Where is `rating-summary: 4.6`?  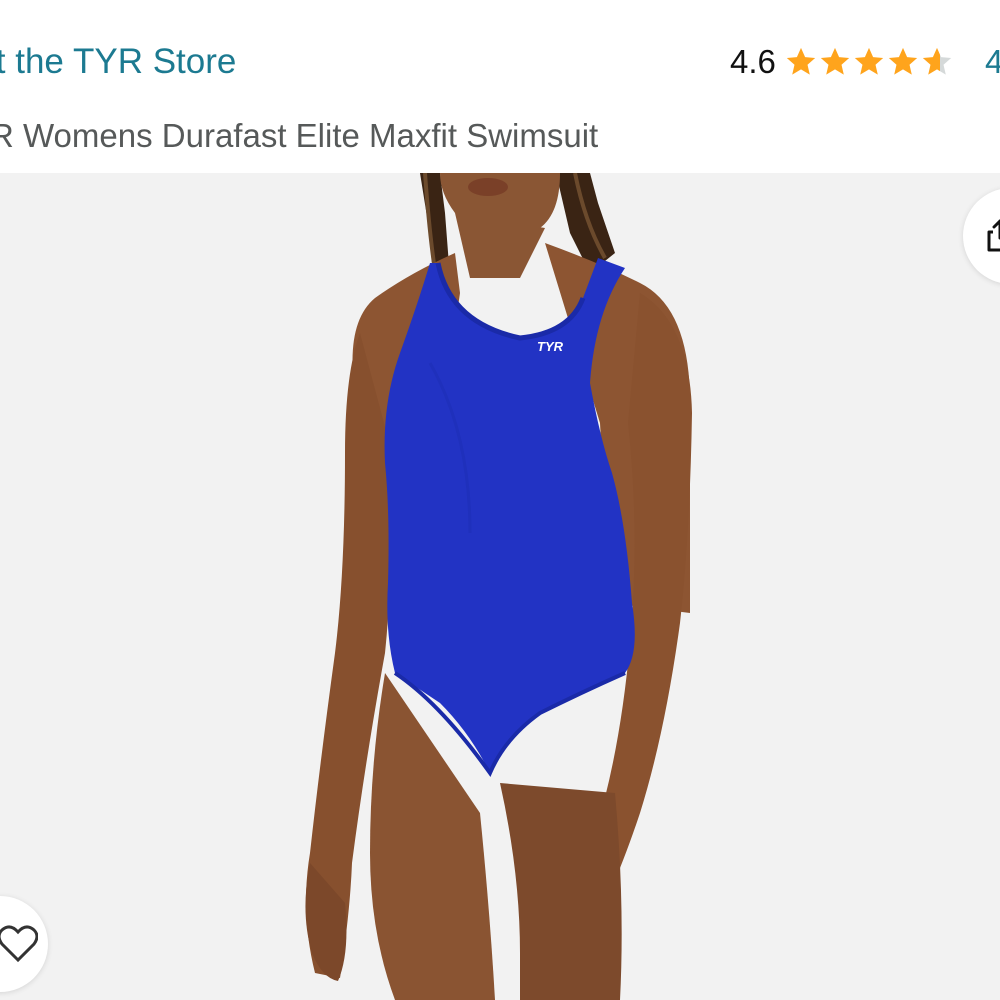
rating-summary: 4.6 is located at coordinates (842, 62).